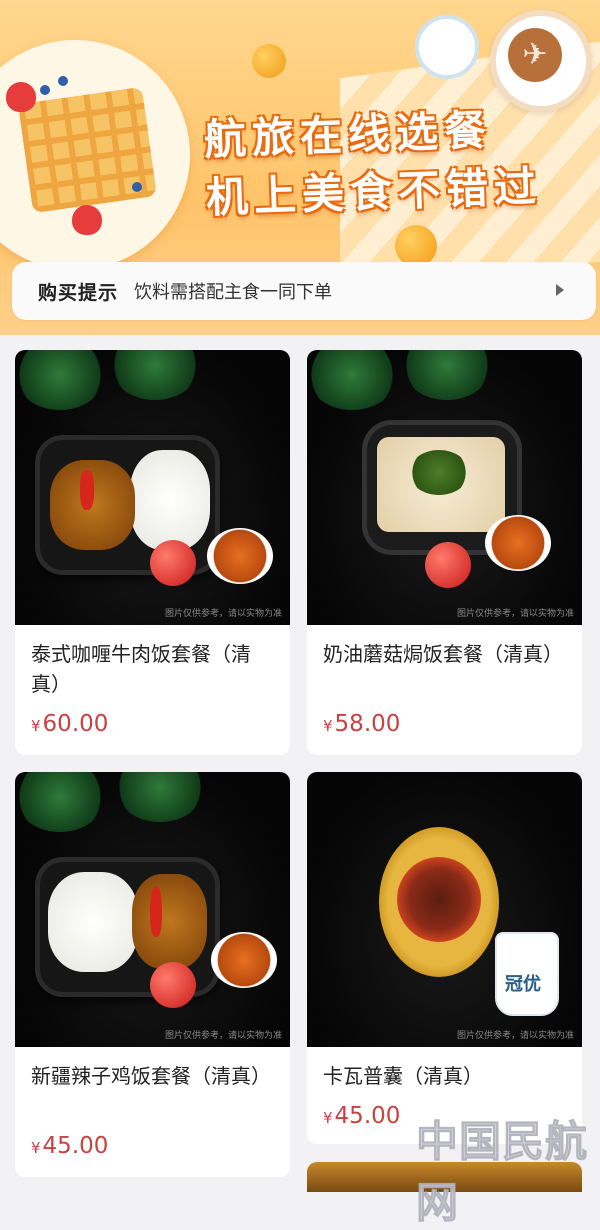 This screenshot has height=1230, width=600. I want to click on chevron-right-icon, so click(560, 290).